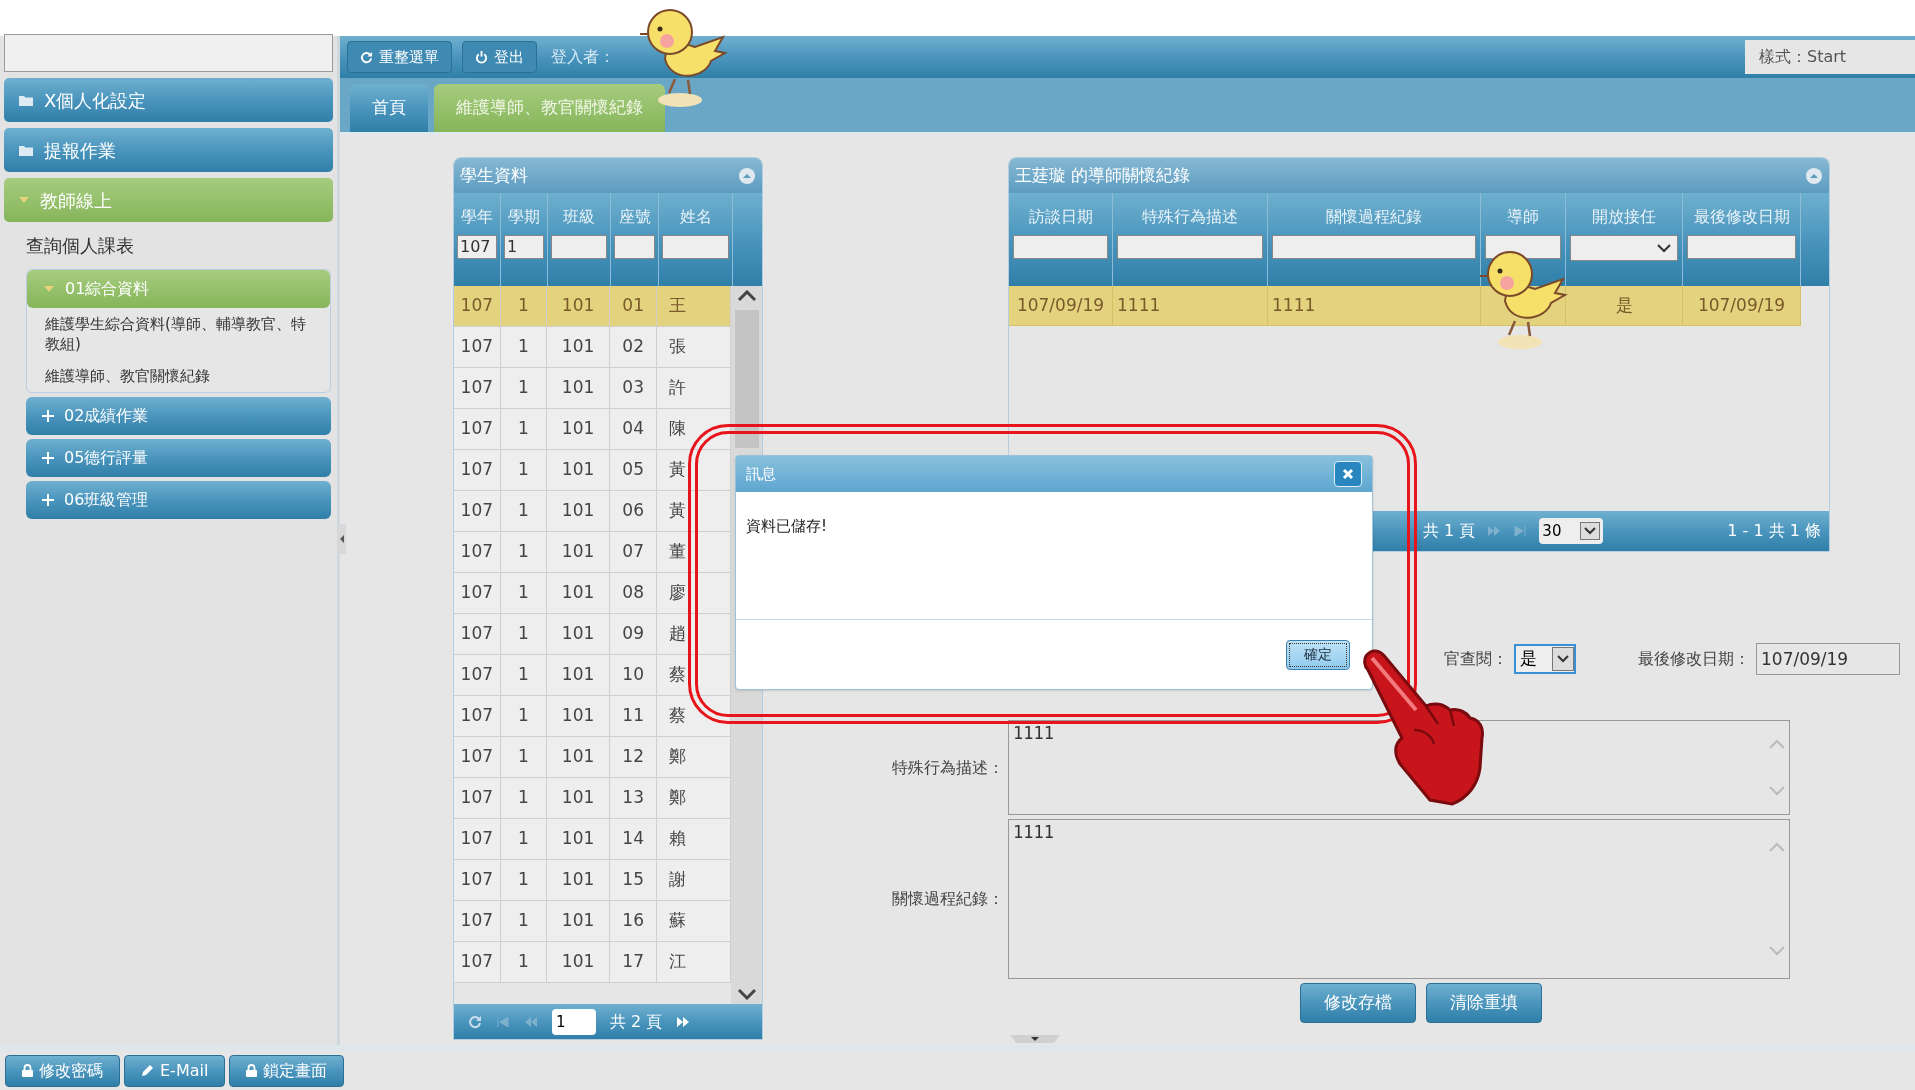 Image resolution: width=1915 pixels, height=1090 pixels. I want to click on menu-group-label: 05德行評量, so click(106, 458).